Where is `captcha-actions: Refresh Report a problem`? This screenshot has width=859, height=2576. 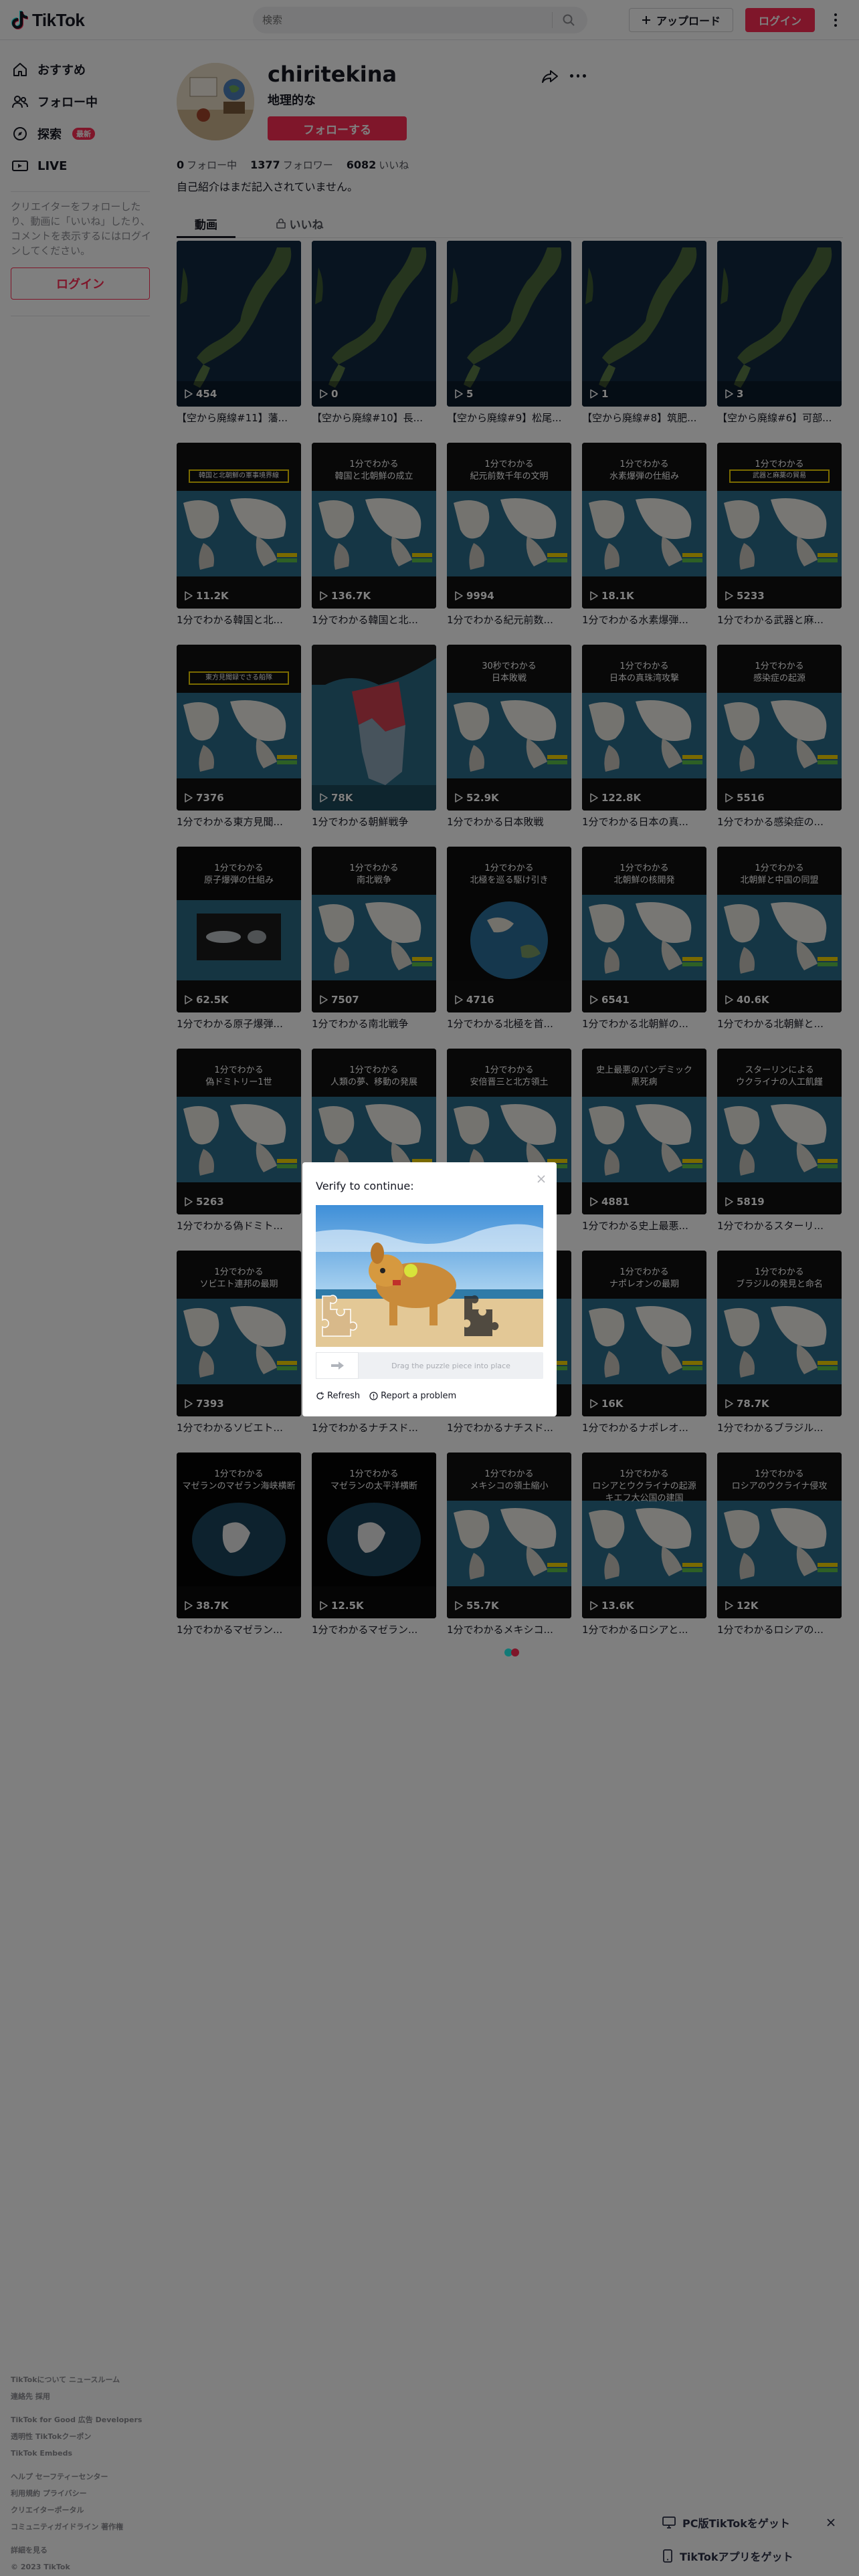
captcha-actions: Refresh Report a problem is located at coordinates (386, 1396).